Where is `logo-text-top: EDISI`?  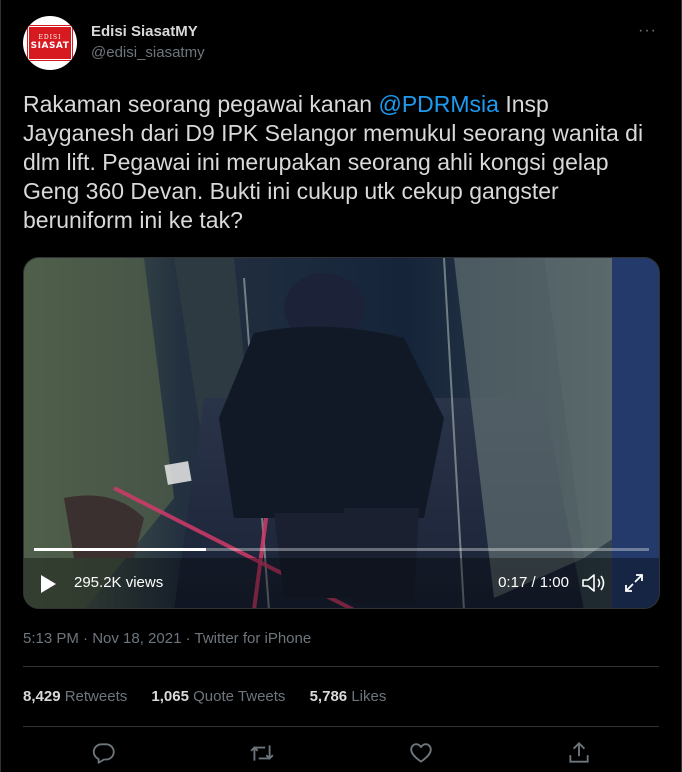
logo-text-top: EDISI is located at coordinates (50, 37).